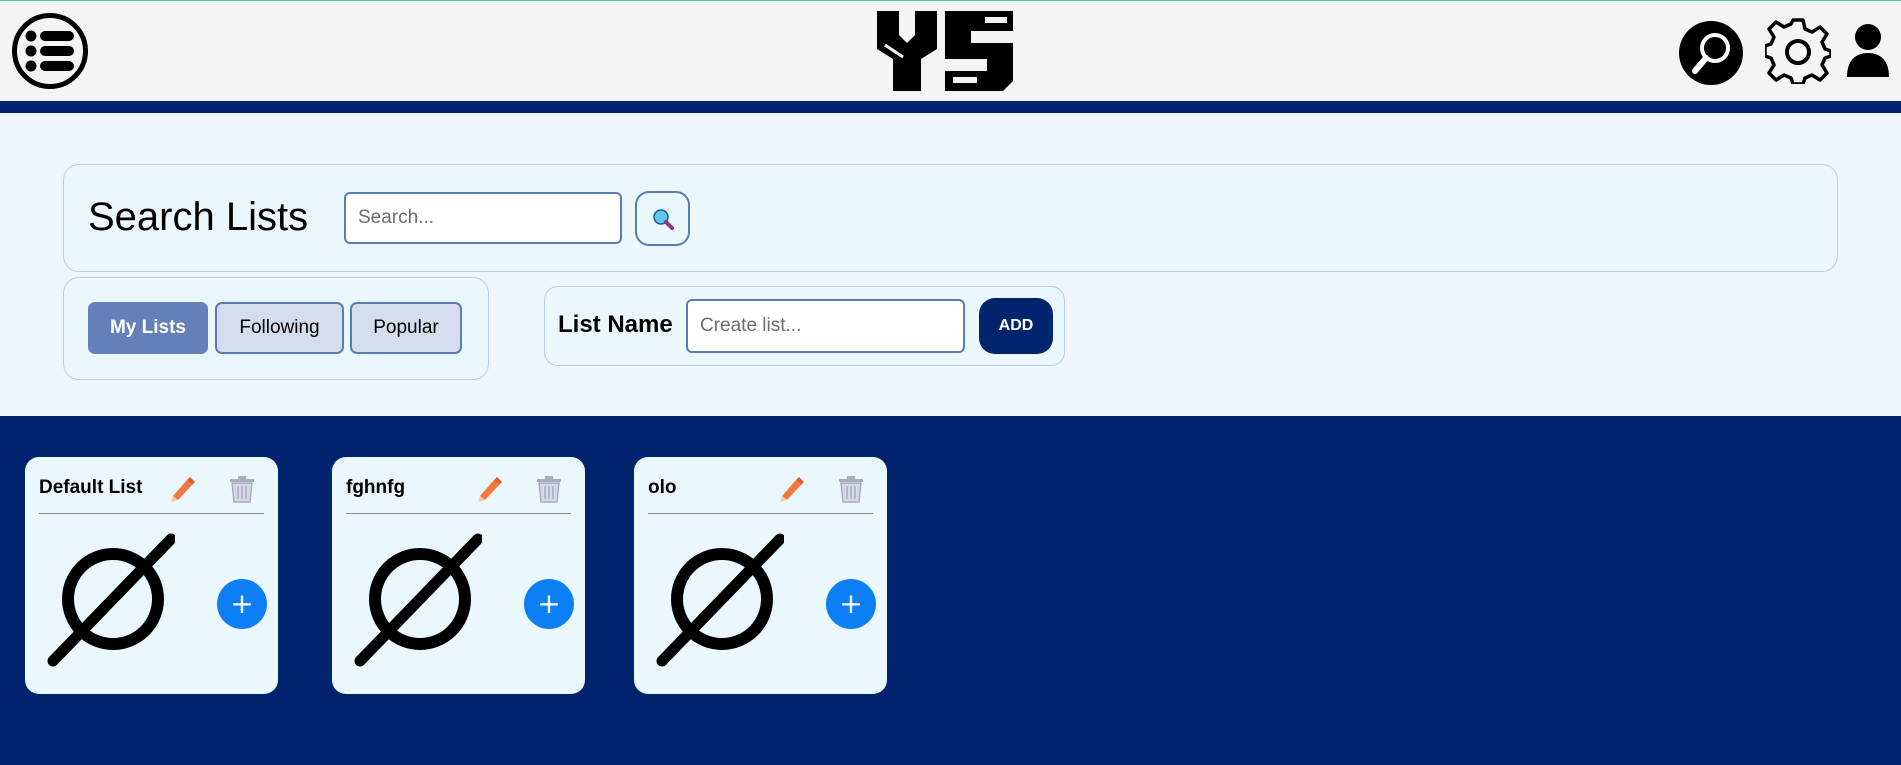 The width and height of the screenshot is (1901, 765). I want to click on search-title: Search Lists, so click(198, 217).